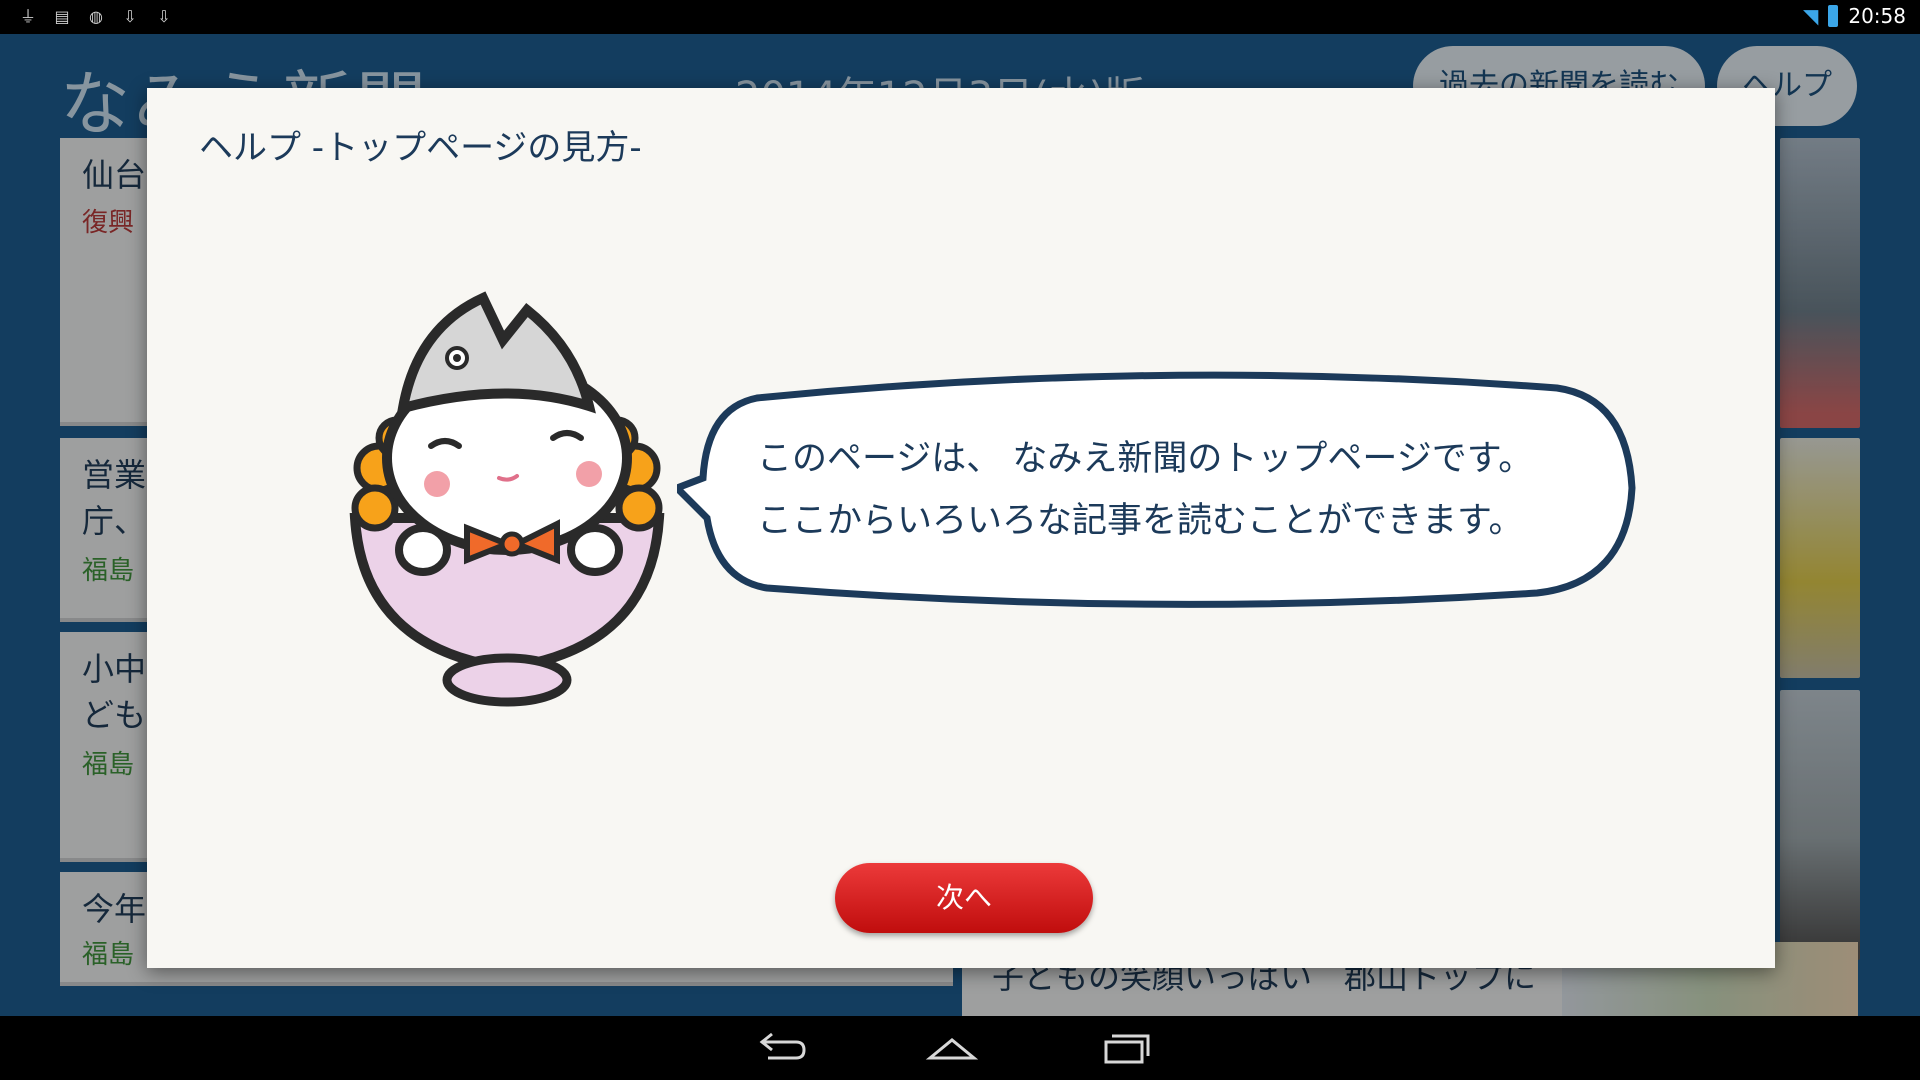 This screenshot has width=1920, height=1080. What do you see at coordinates (1140, 521) in the screenshot?
I see `bubble-line: ここからいろいろな記事を読むことができます。` at bounding box center [1140, 521].